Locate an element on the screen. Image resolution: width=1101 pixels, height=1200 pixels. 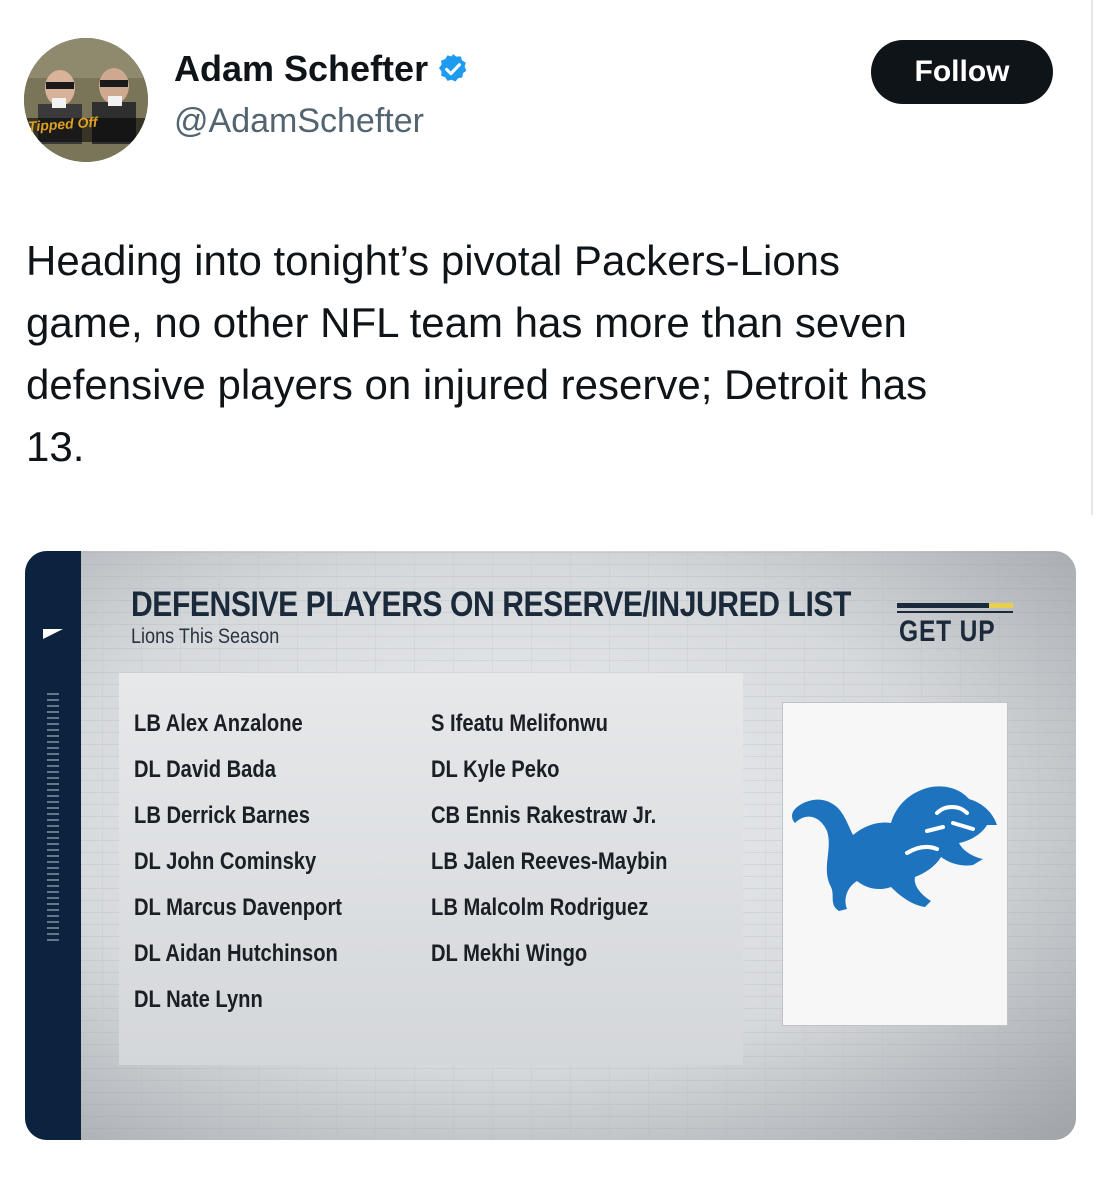
list-item: LB Derrick Barnes is located at coordinates (222, 815).